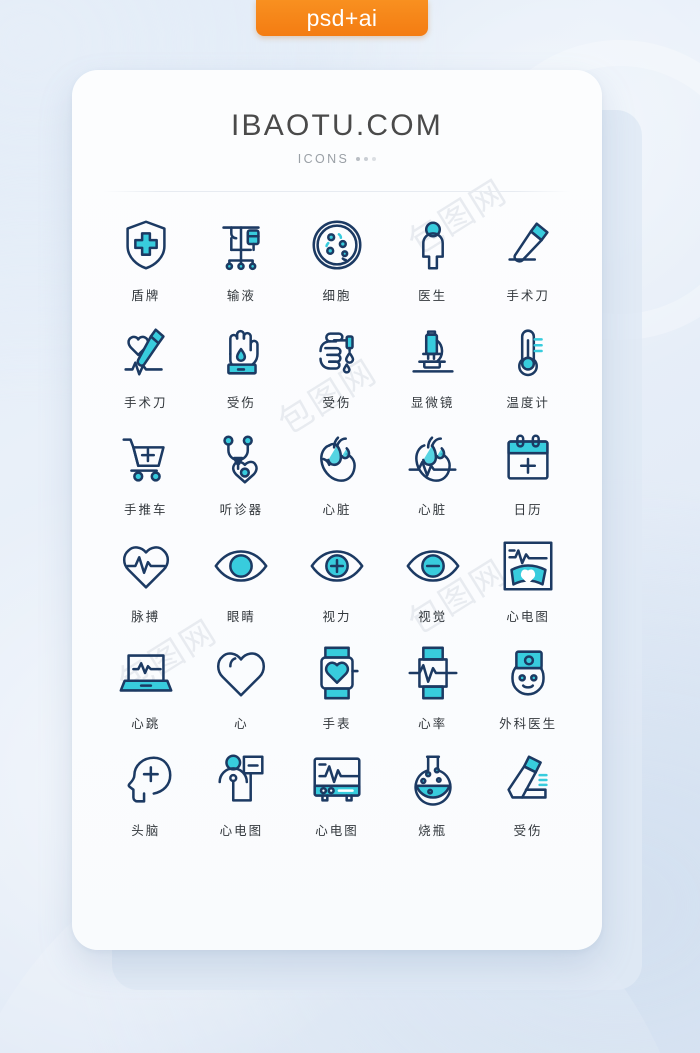 This screenshot has height=1053, width=700. I want to click on icon-cell-iv-drip: 输液, so click(242, 259).